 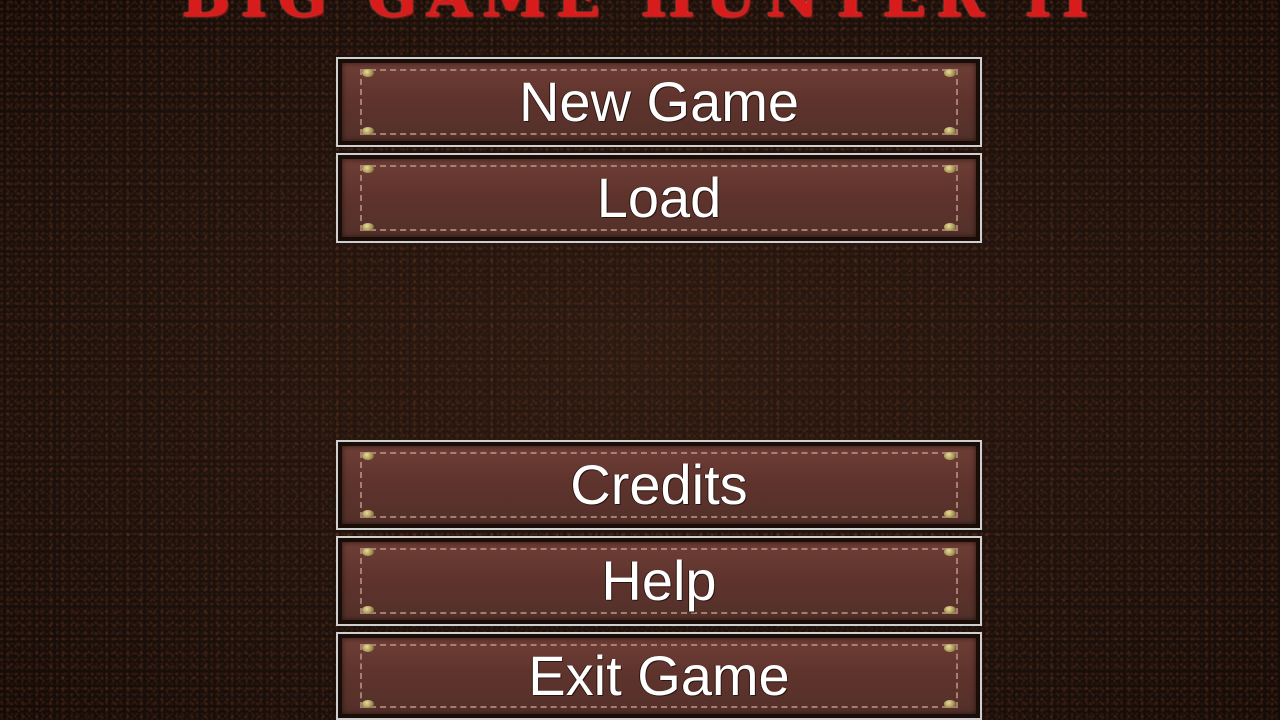 I want to click on credits-button: Credits, so click(x=659, y=485).